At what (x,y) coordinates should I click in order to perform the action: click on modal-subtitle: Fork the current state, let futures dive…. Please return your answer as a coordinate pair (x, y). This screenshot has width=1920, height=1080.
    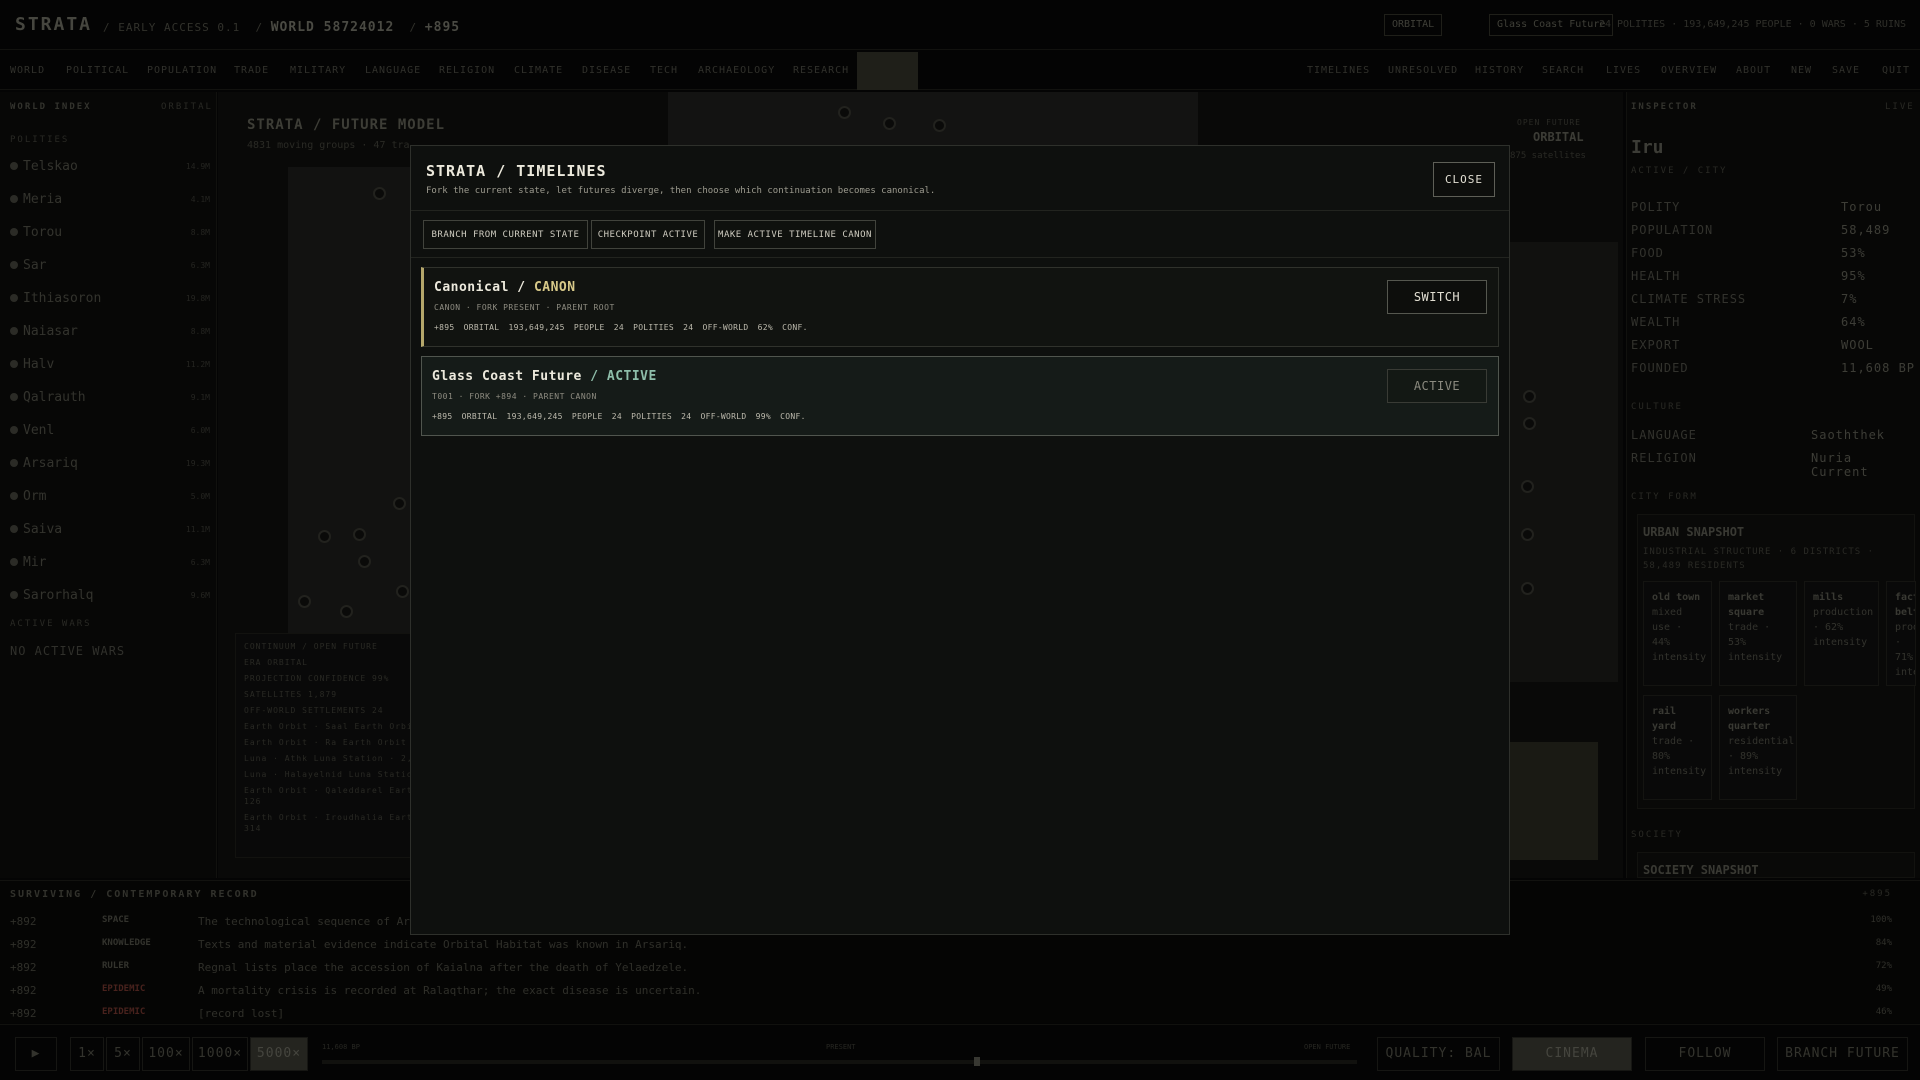
    Looking at the image, I should click on (681, 191).